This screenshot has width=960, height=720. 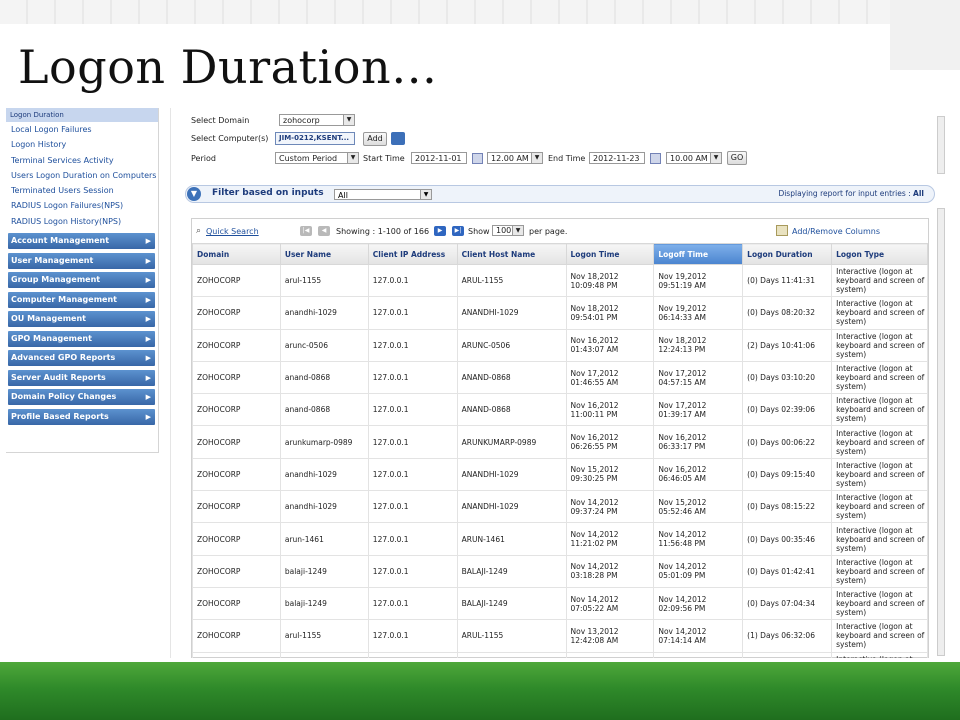 I want to click on sidebar-category: Domain Policy Changes ▶, so click(x=81, y=397).